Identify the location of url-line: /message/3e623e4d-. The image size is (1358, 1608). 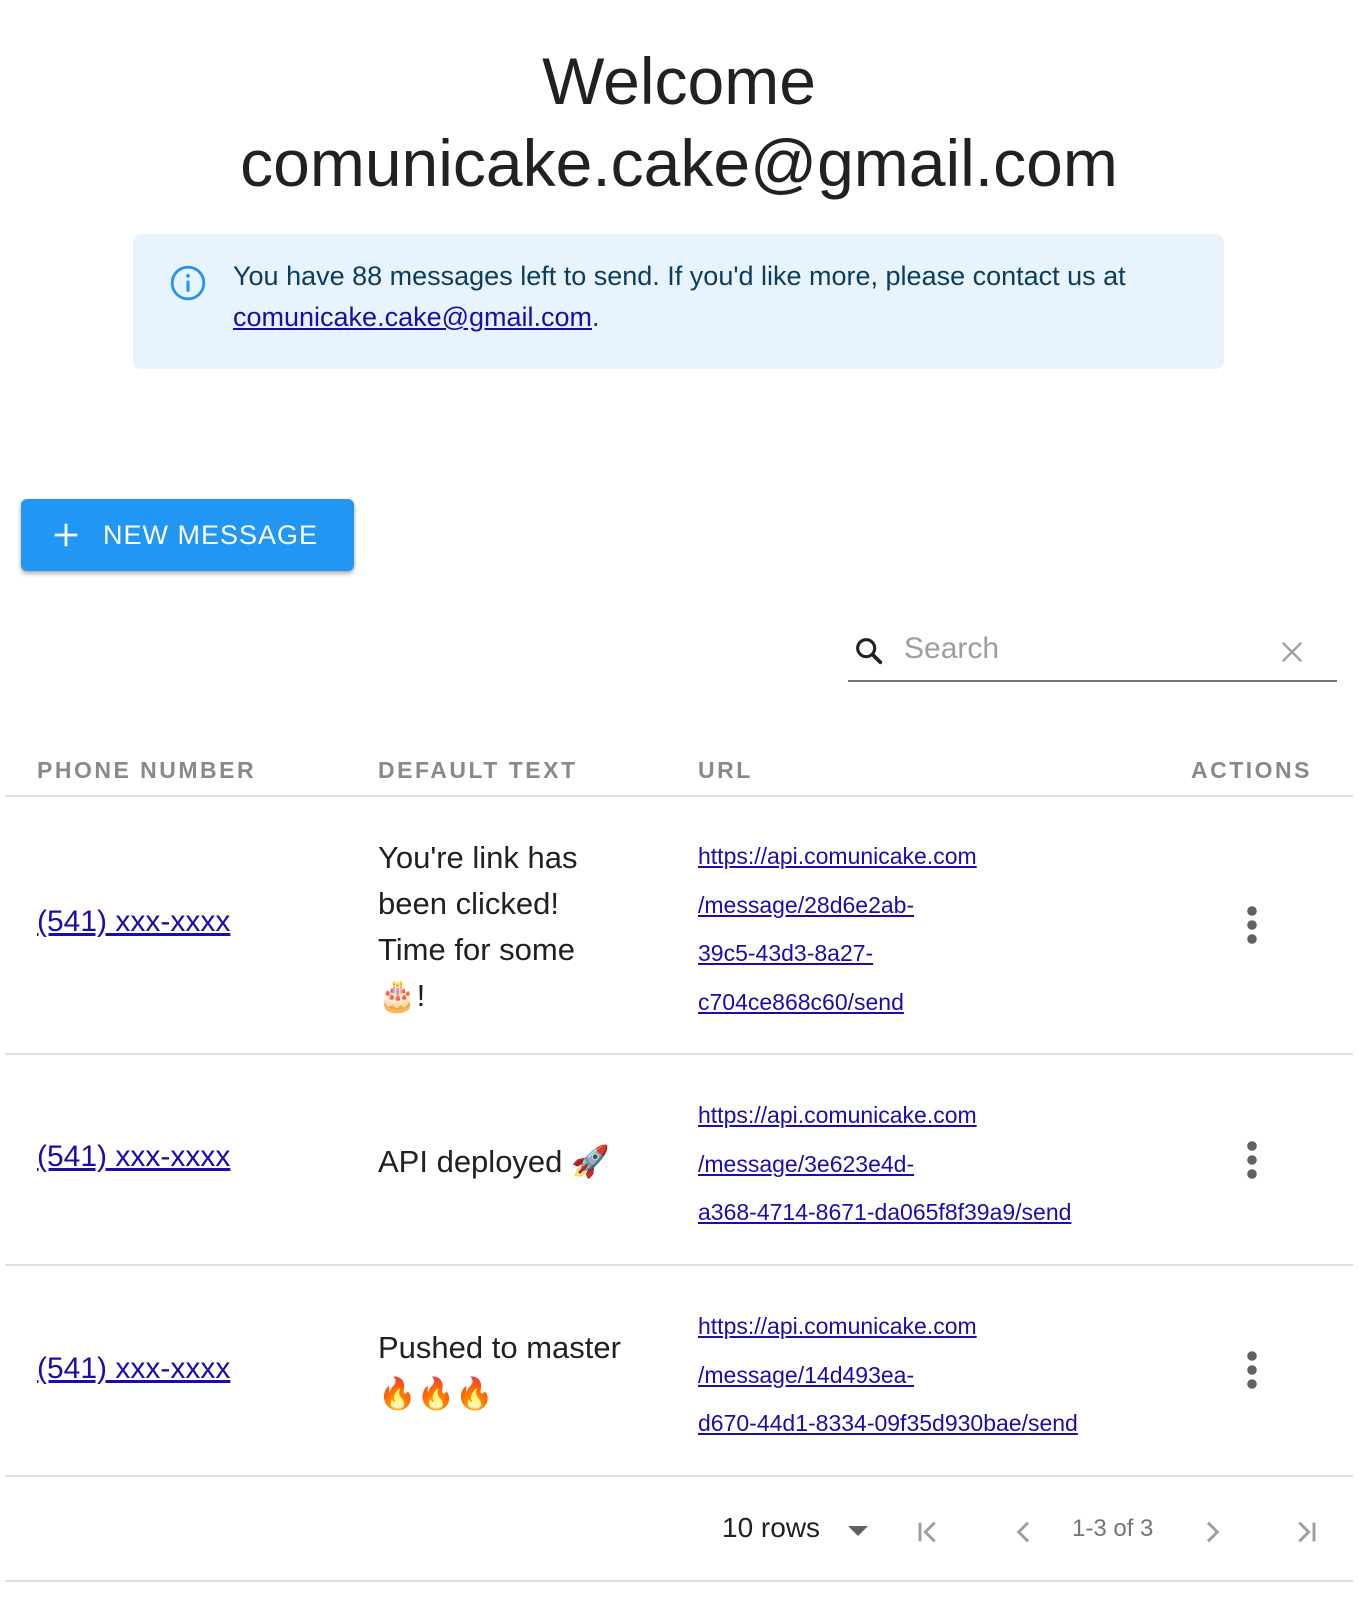
(806, 1163).